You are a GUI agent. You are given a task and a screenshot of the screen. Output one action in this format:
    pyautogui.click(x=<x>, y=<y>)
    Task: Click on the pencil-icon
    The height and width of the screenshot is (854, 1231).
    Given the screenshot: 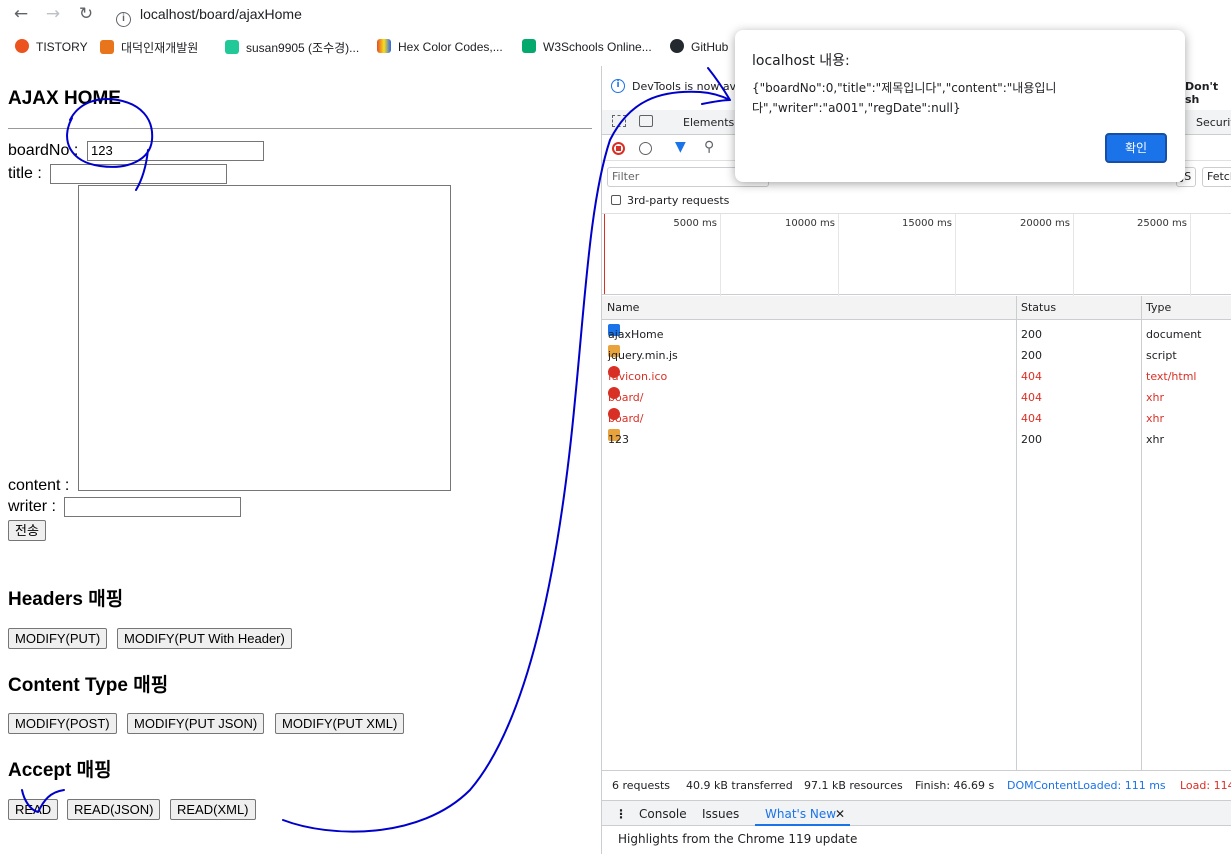 What is the action you would take?
    pyautogui.click(x=107, y=47)
    